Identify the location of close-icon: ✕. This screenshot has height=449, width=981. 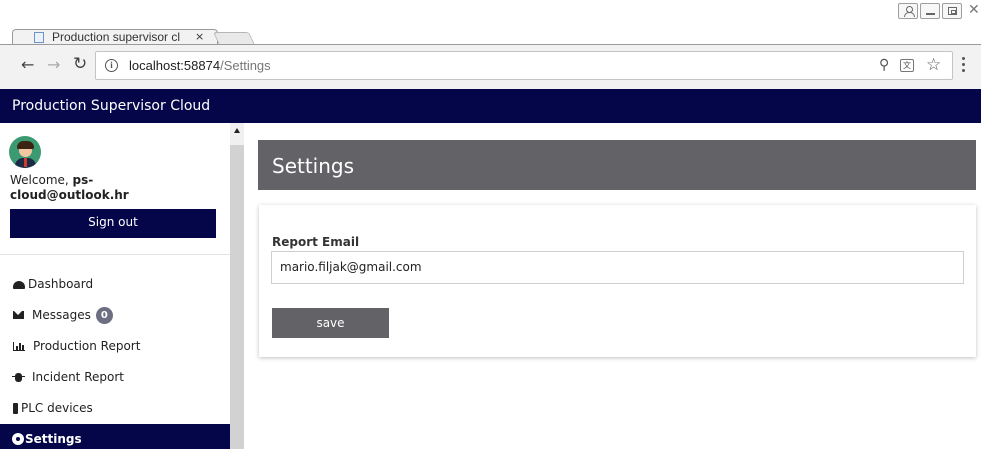
(974, 10).